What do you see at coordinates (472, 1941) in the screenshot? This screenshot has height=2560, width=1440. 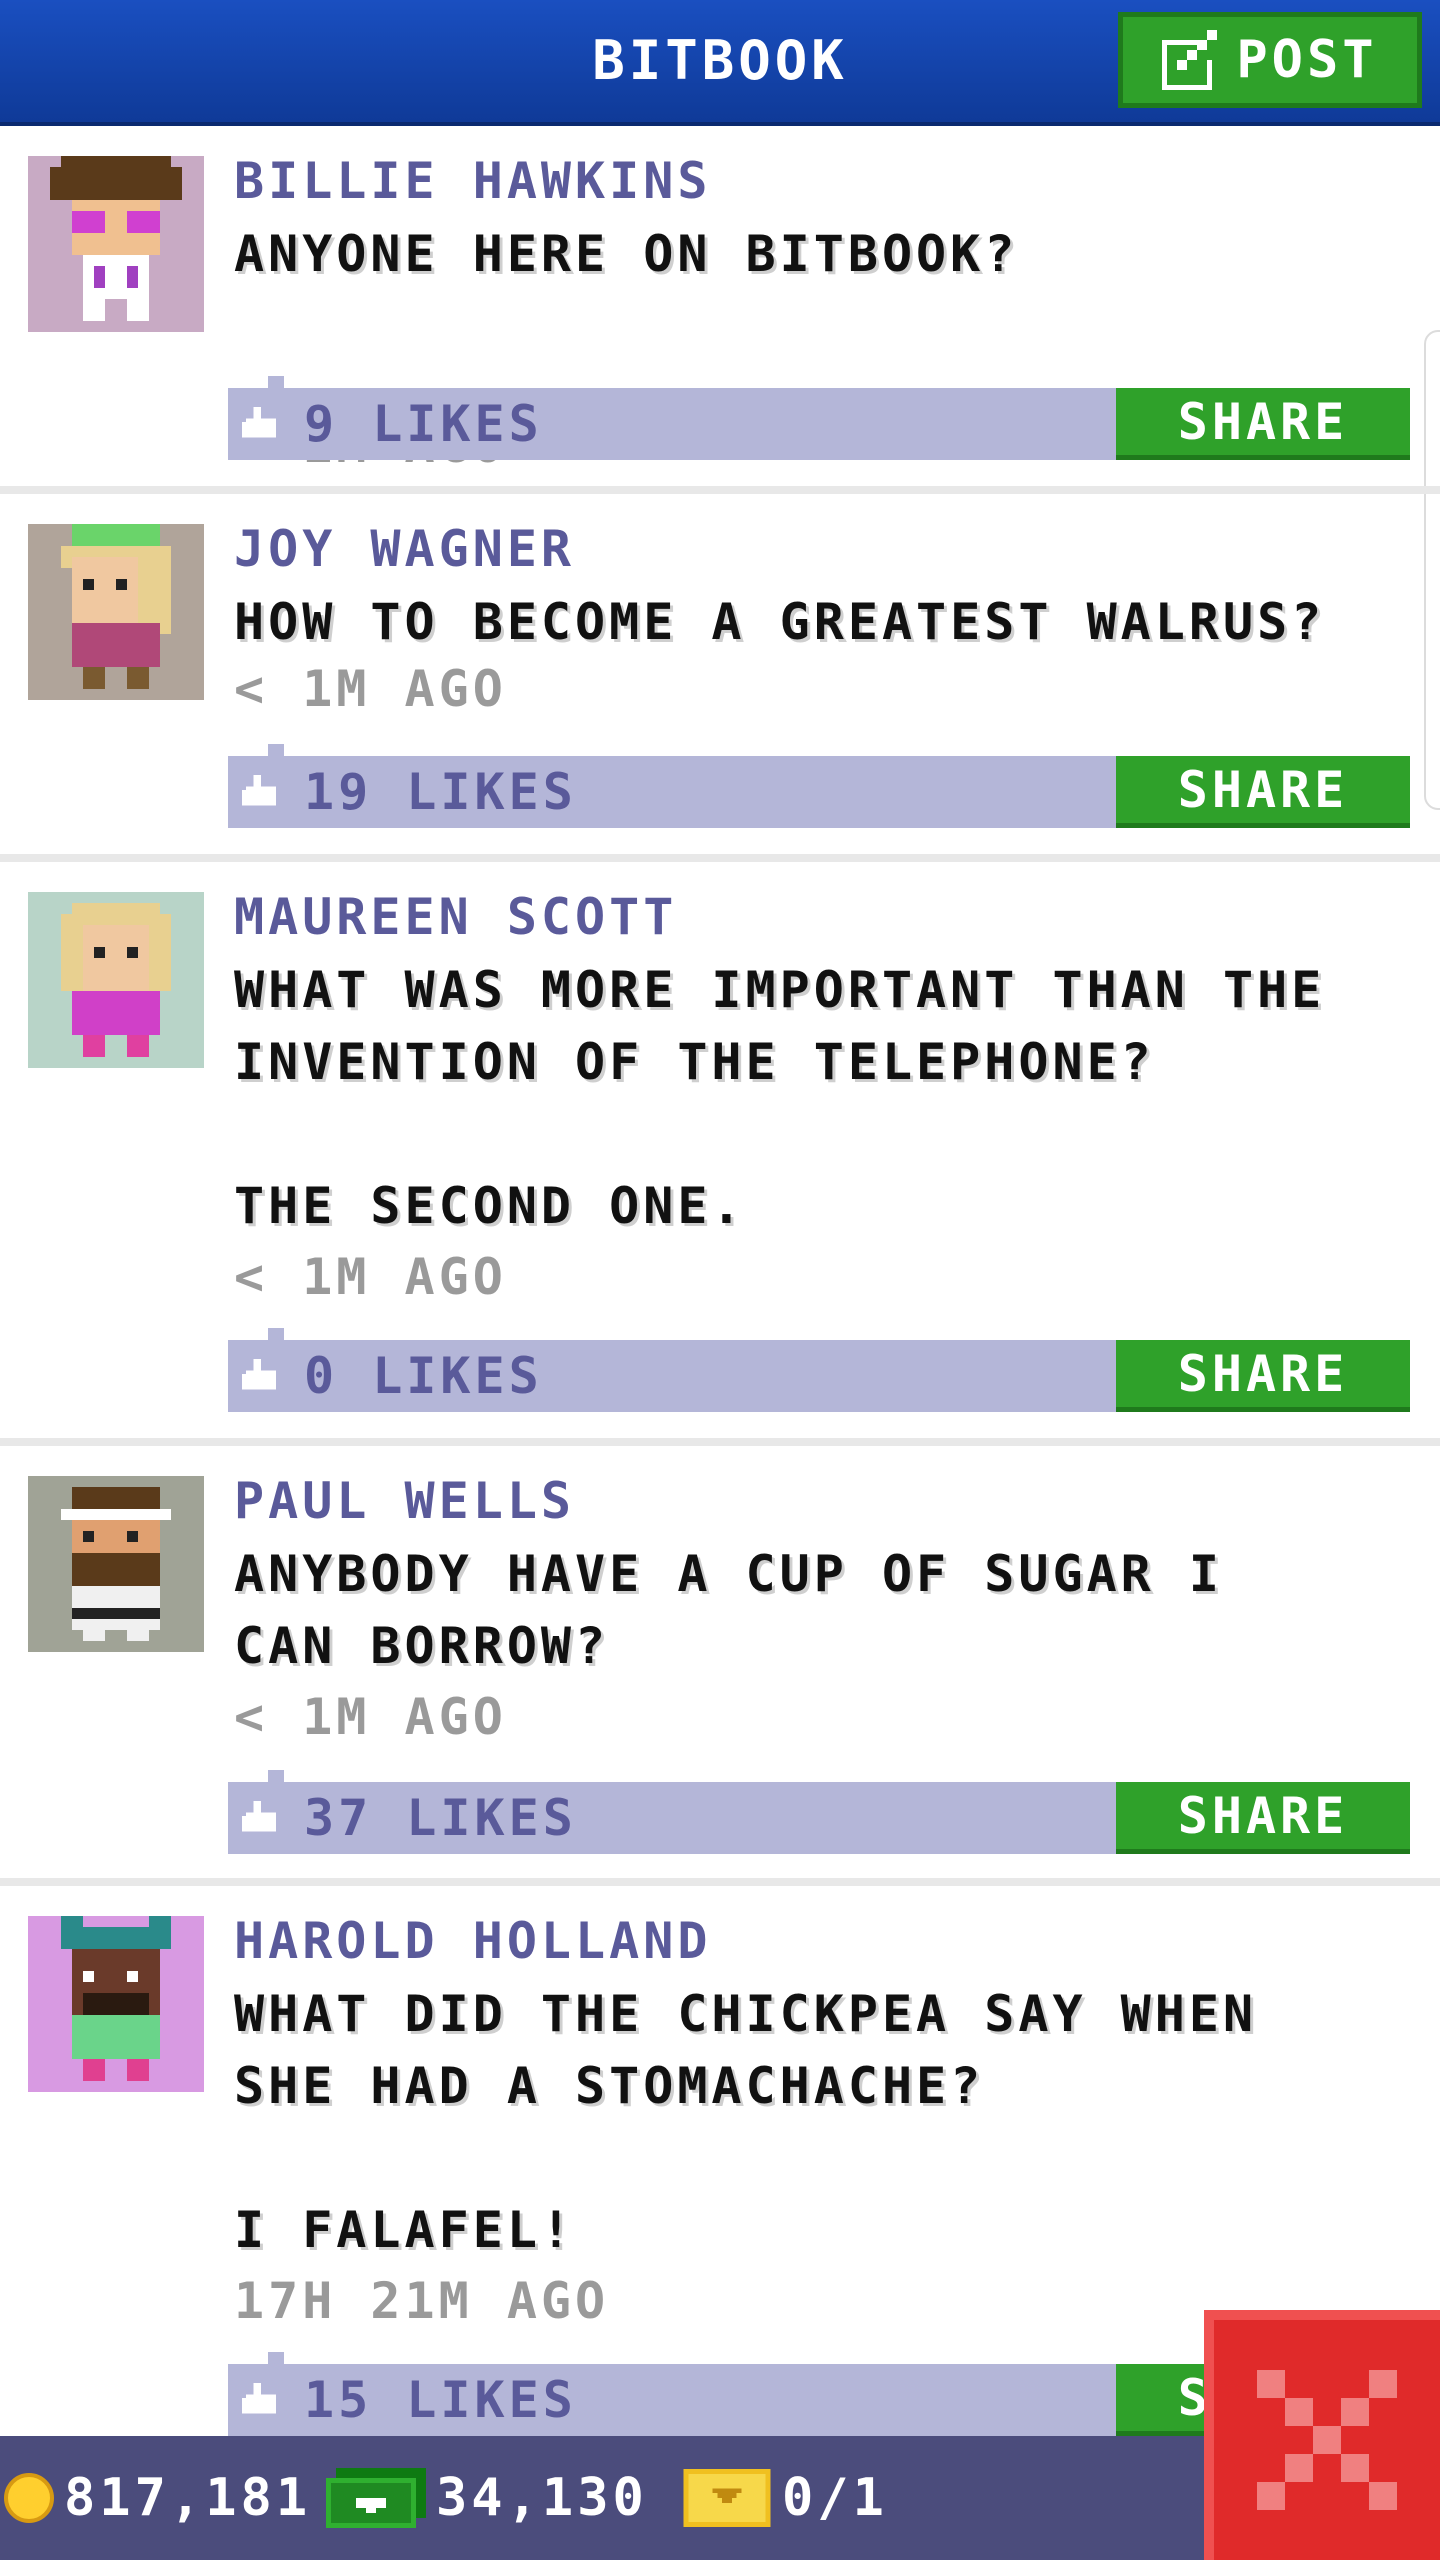 I see `post-author: HAROLD HOLLAND` at bounding box center [472, 1941].